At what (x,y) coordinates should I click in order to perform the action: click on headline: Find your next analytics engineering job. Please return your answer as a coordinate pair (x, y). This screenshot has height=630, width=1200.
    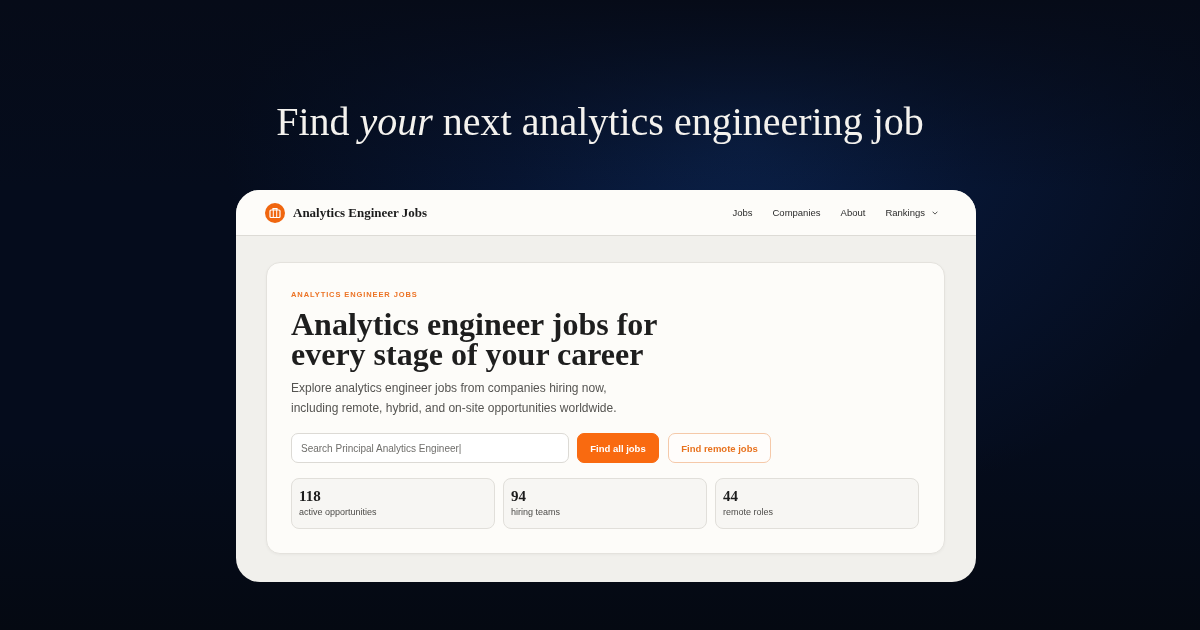
    Looking at the image, I should click on (600, 122).